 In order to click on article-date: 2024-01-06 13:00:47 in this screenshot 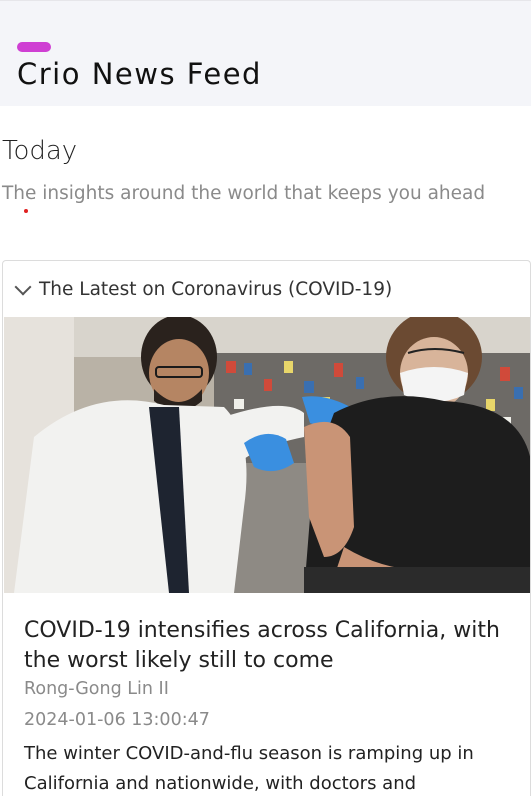, I will do `click(117, 720)`.